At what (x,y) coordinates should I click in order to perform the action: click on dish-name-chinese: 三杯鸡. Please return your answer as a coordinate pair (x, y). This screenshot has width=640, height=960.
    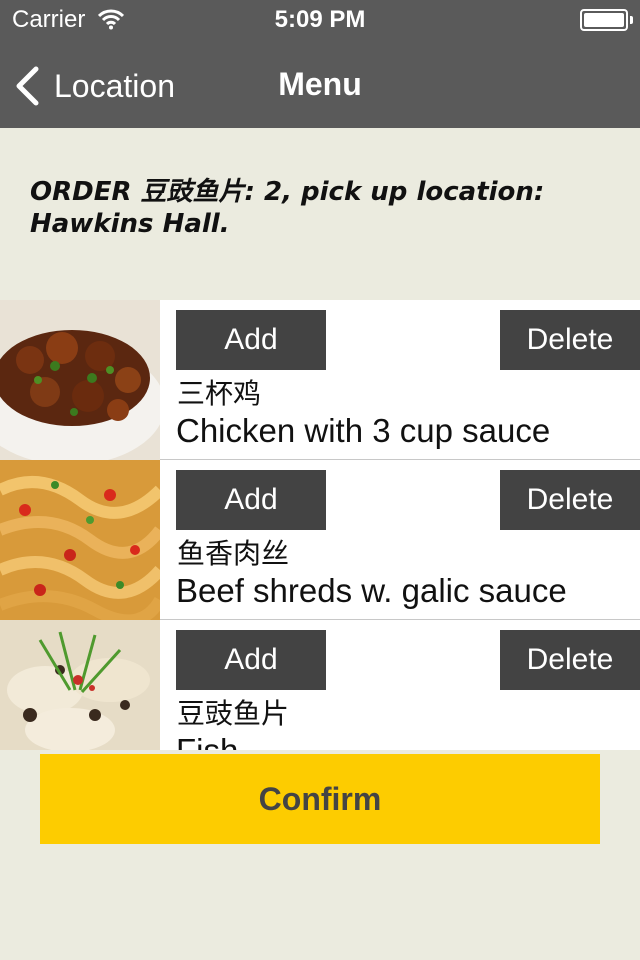
    Looking at the image, I should click on (219, 393).